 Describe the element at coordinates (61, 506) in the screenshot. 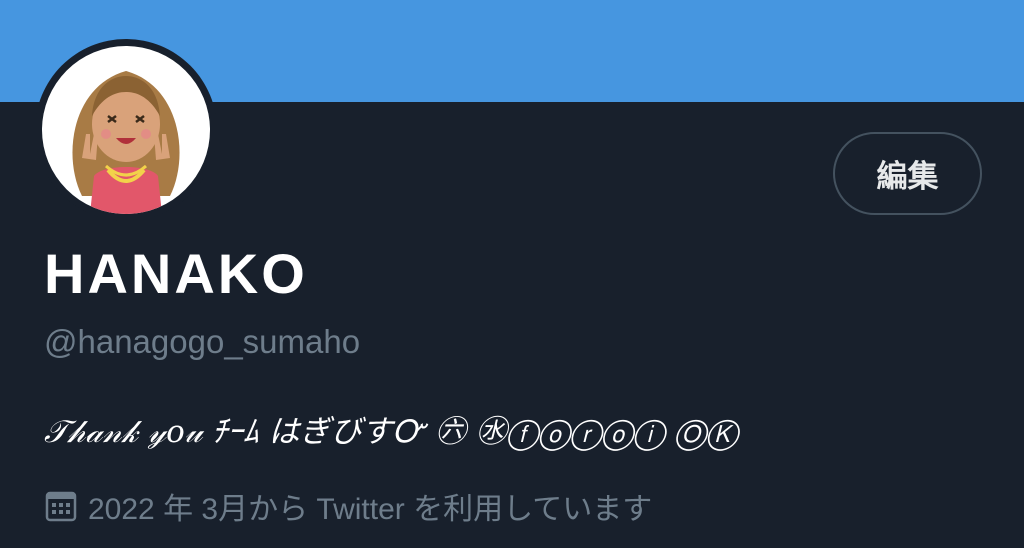

I see `calendar-icon` at that location.